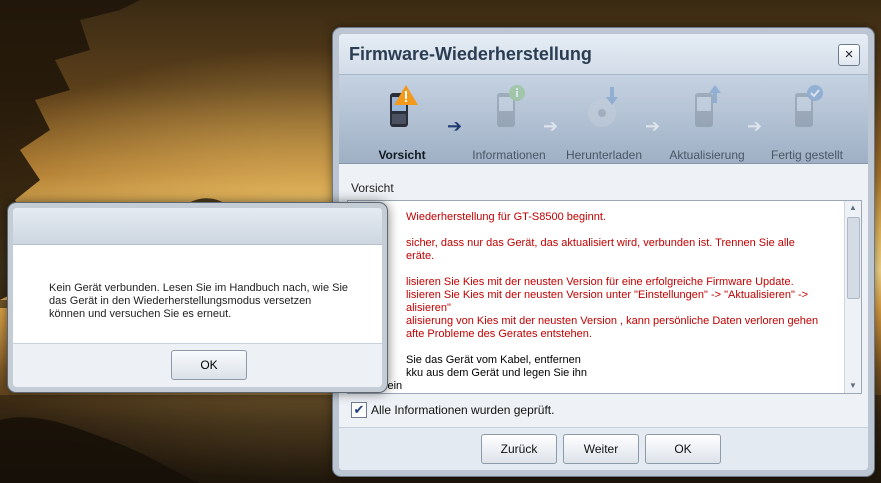 This screenshot has height=483, width=881. I want to click on confirm-checkbox-label: Alle Informationen wurden geprüft., so click(463, 410).